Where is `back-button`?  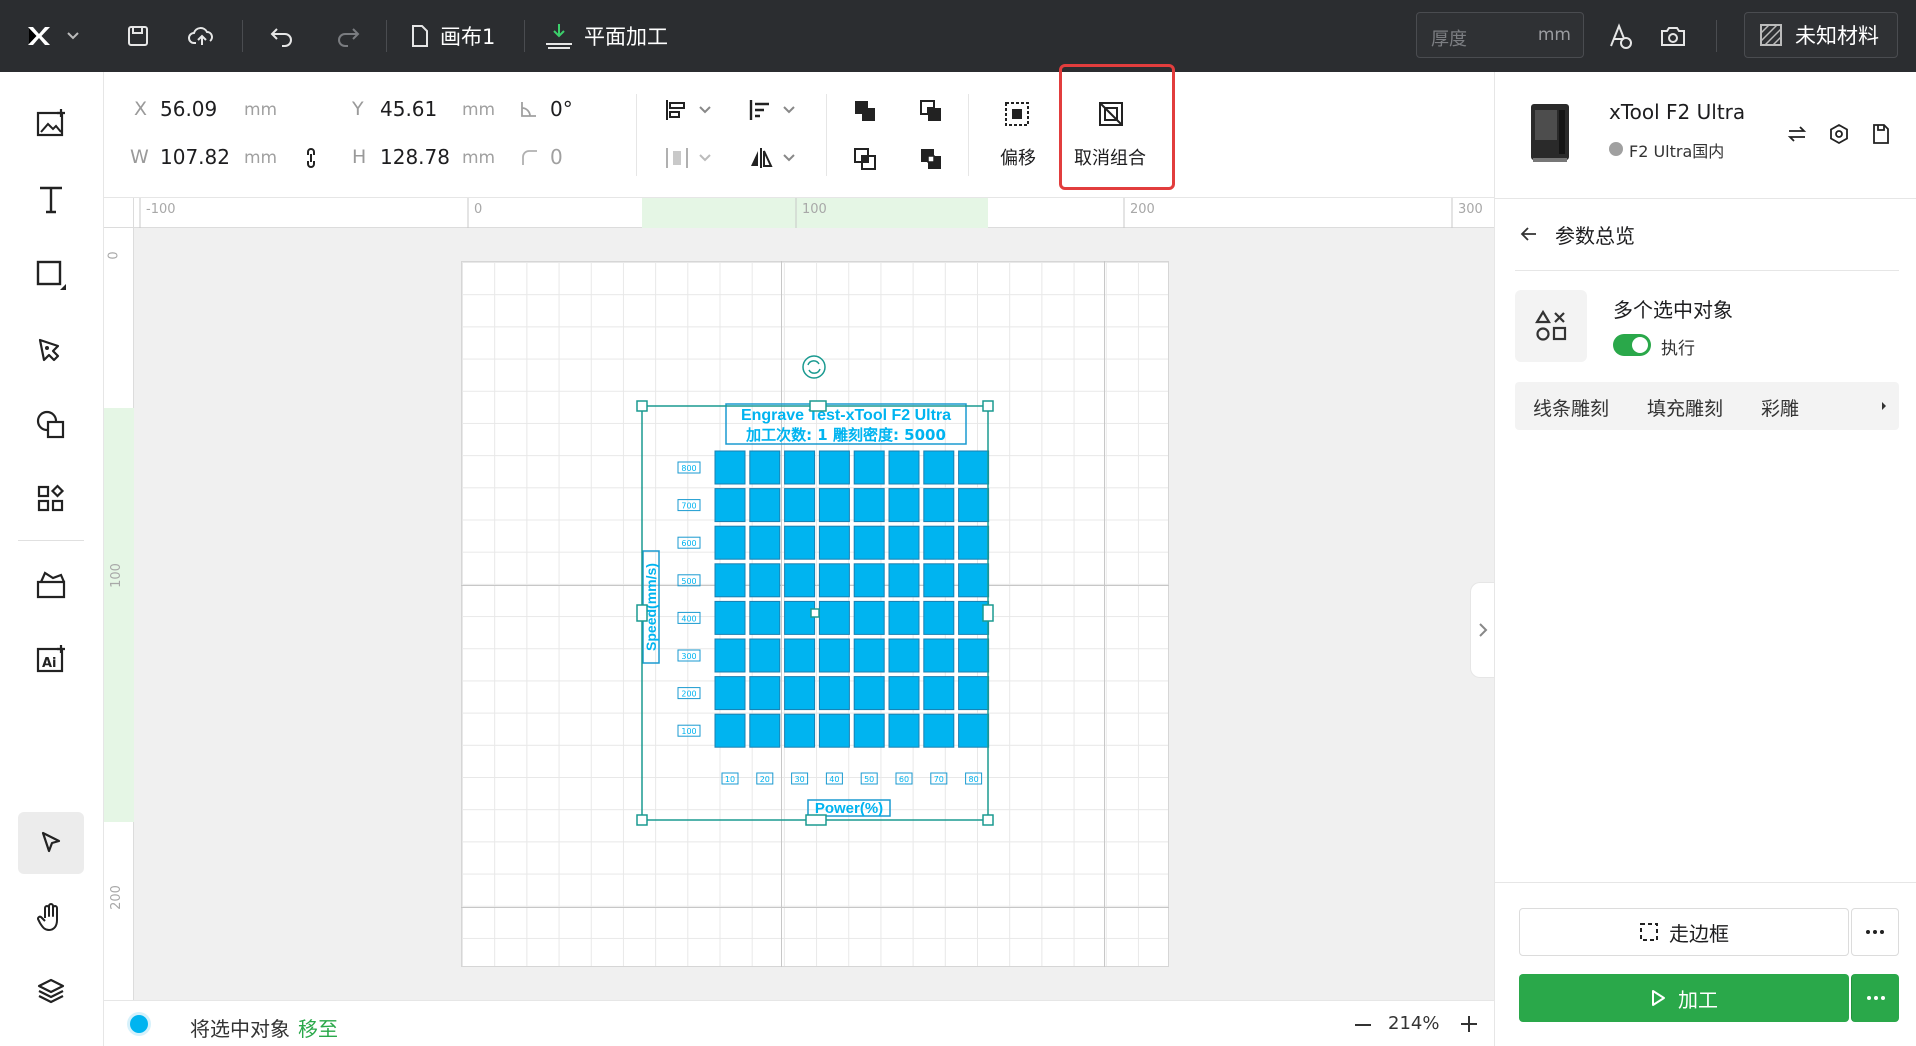
back-button is located at coordinates (1529, 234).